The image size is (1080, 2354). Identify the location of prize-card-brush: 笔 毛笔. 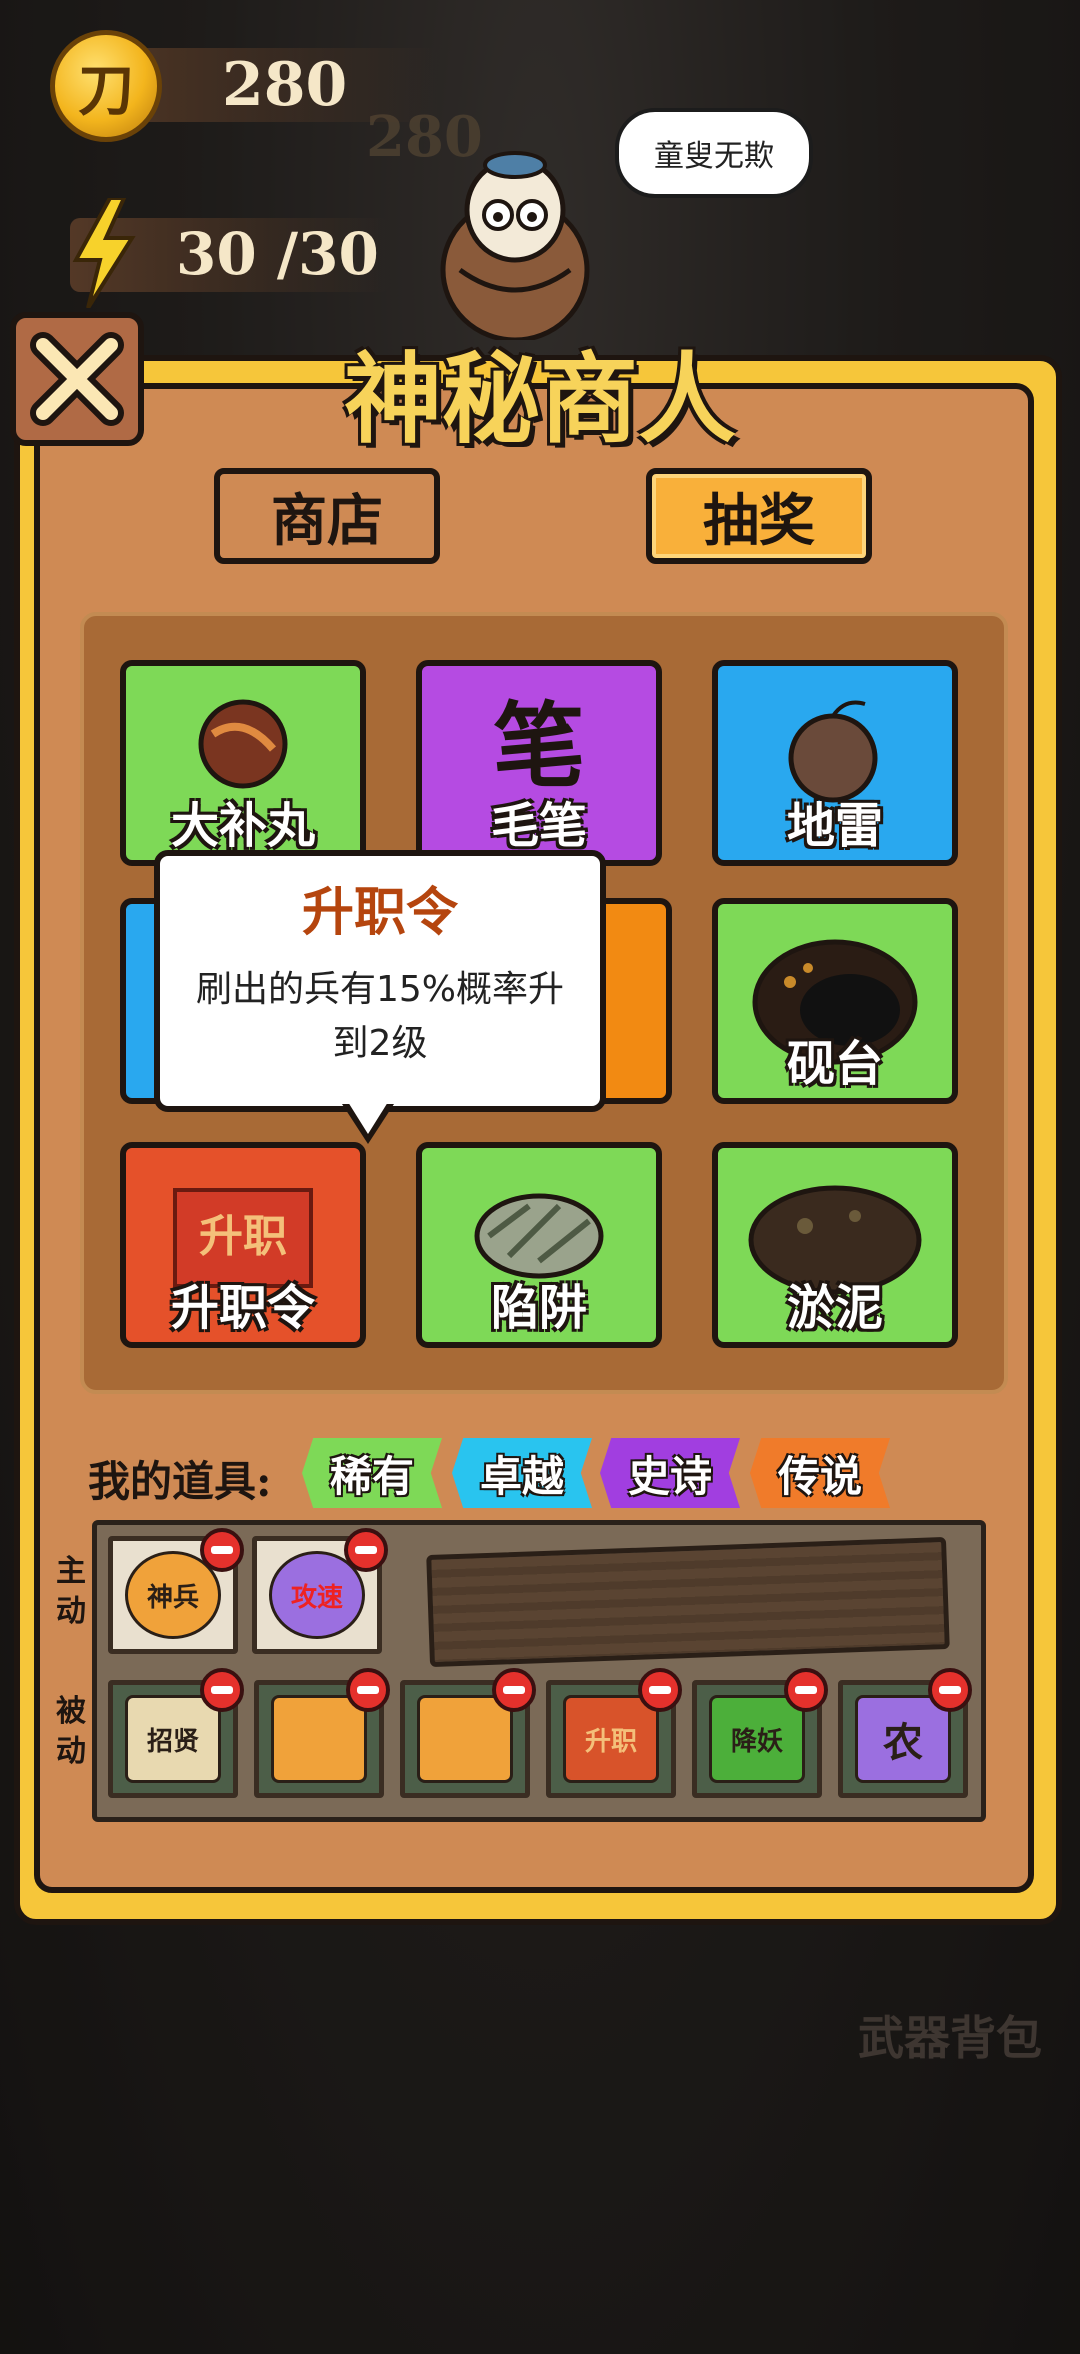
(539, 763).